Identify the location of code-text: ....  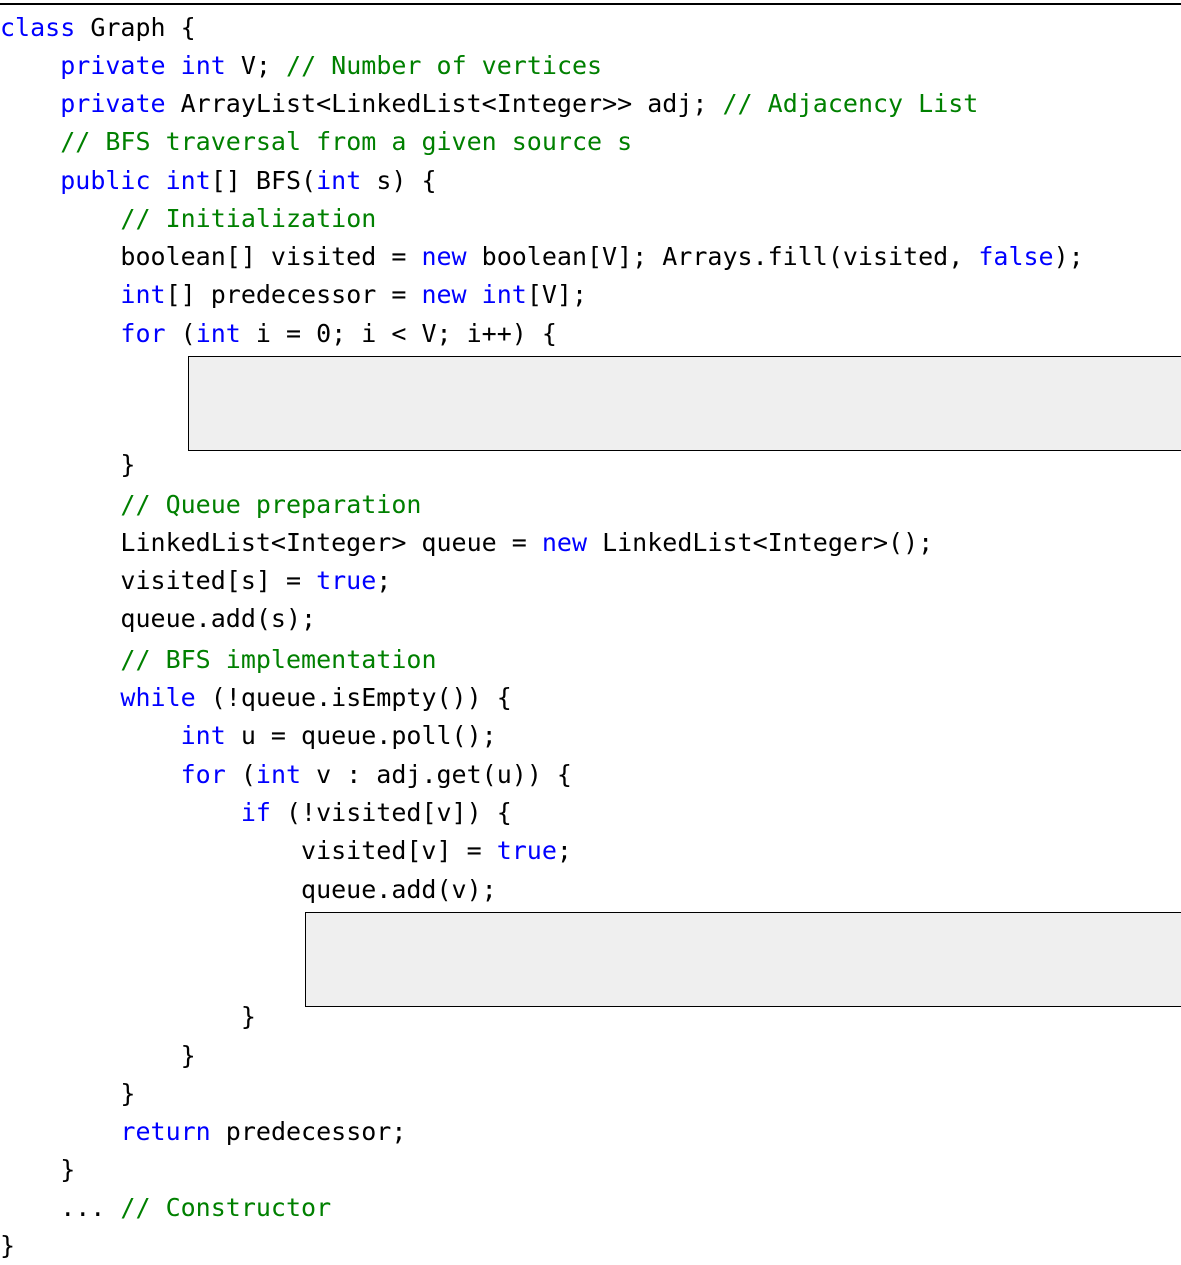
(60, 1207).